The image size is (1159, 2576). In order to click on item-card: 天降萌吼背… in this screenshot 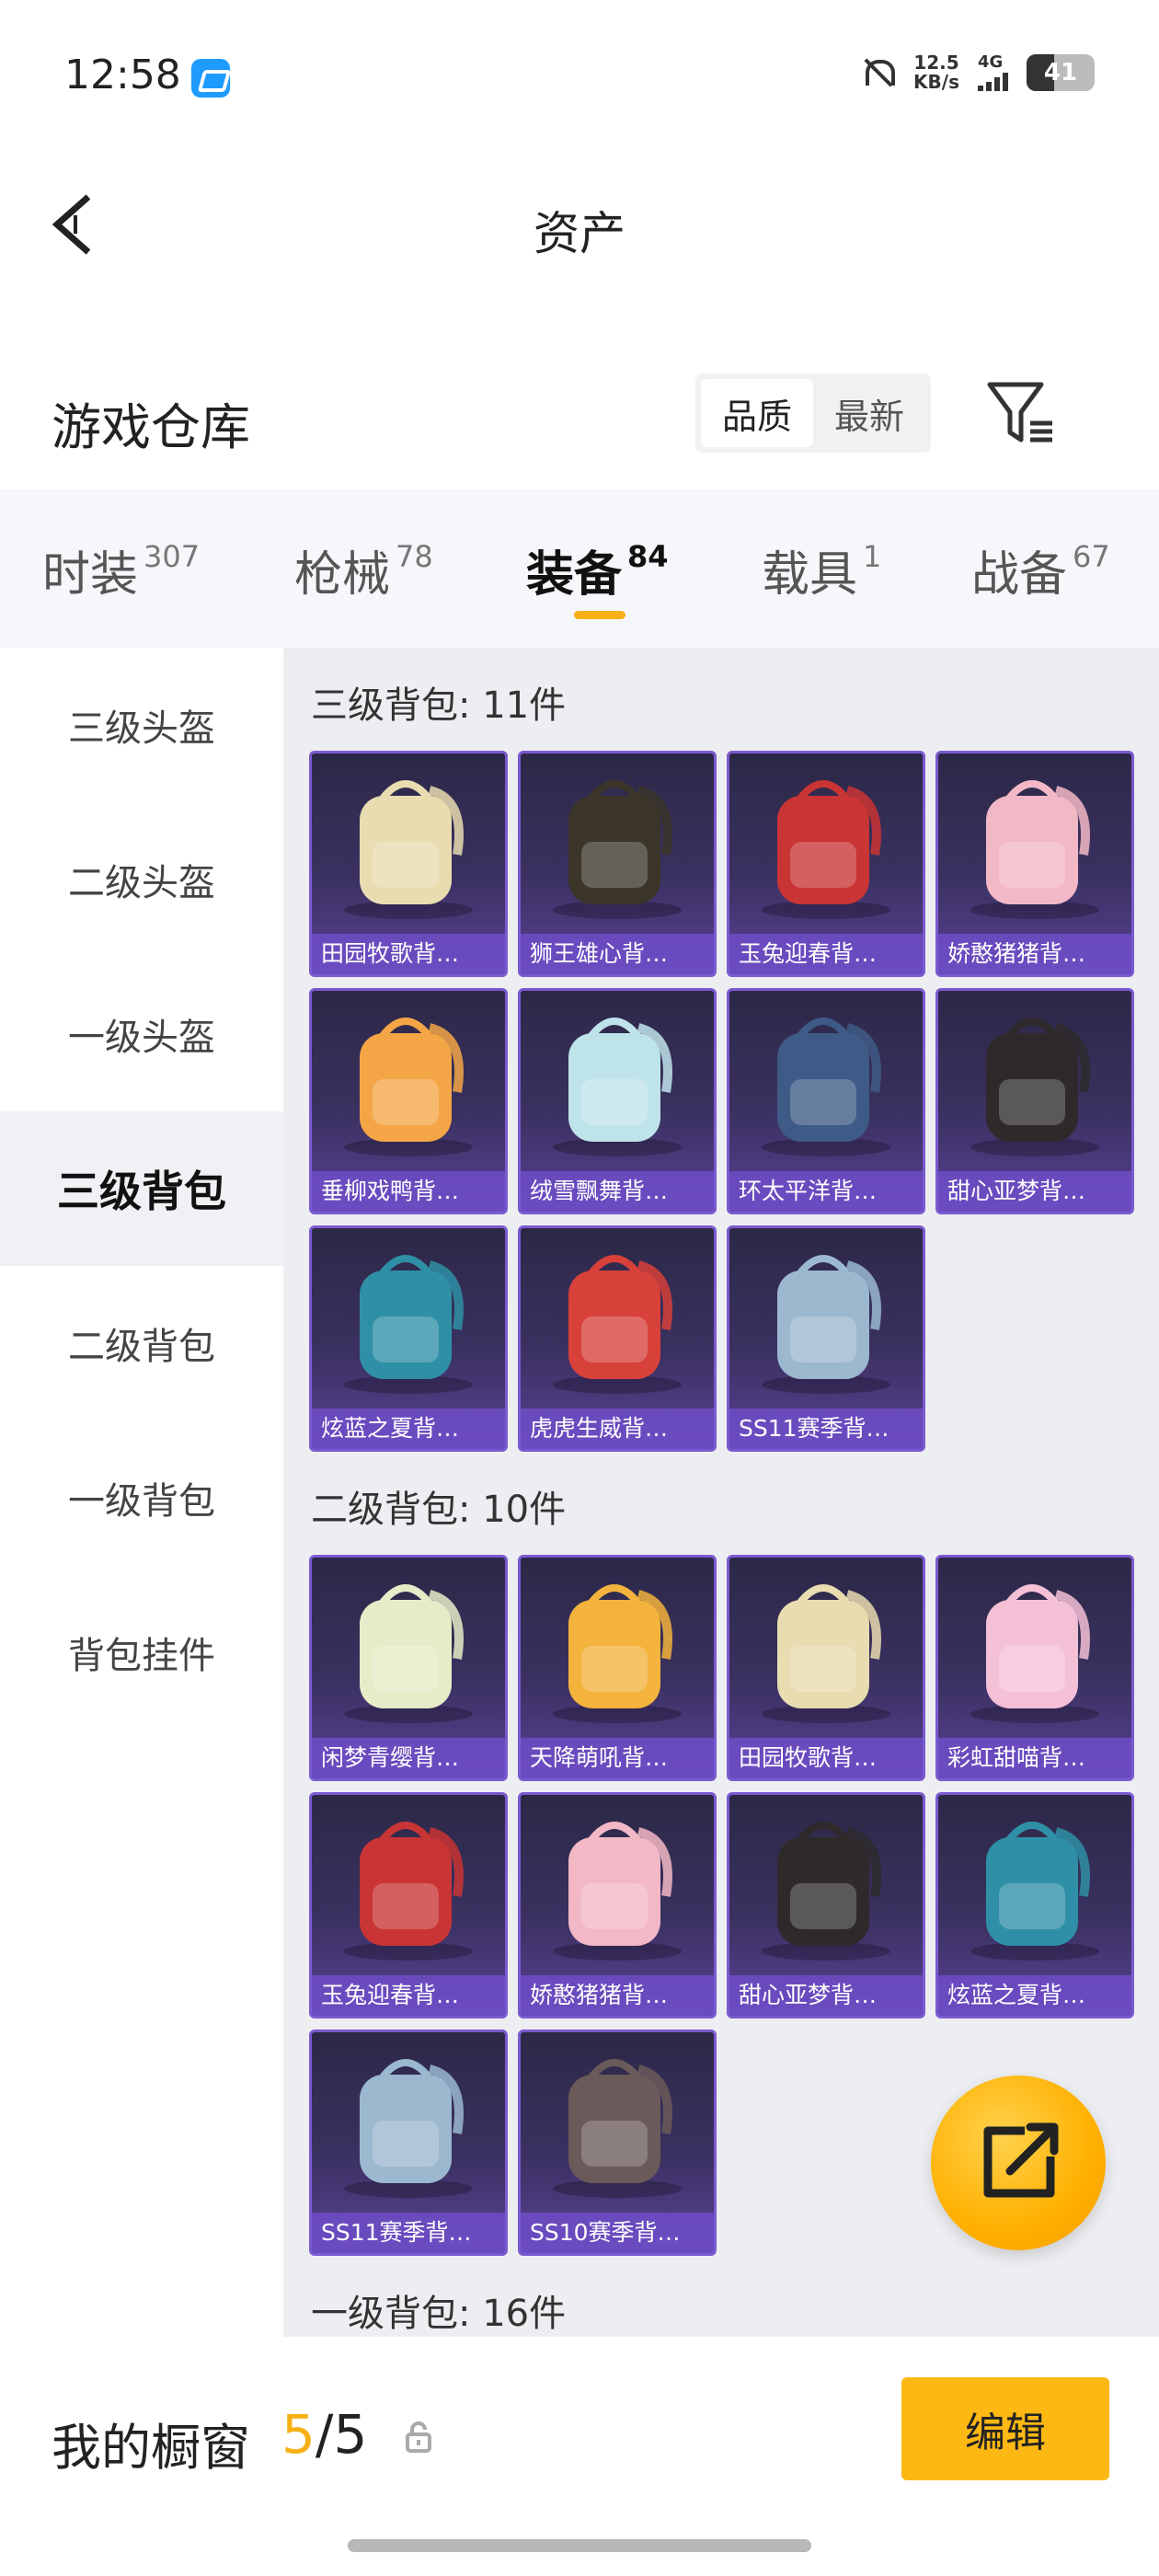, I will do `click(617, 1668)`.